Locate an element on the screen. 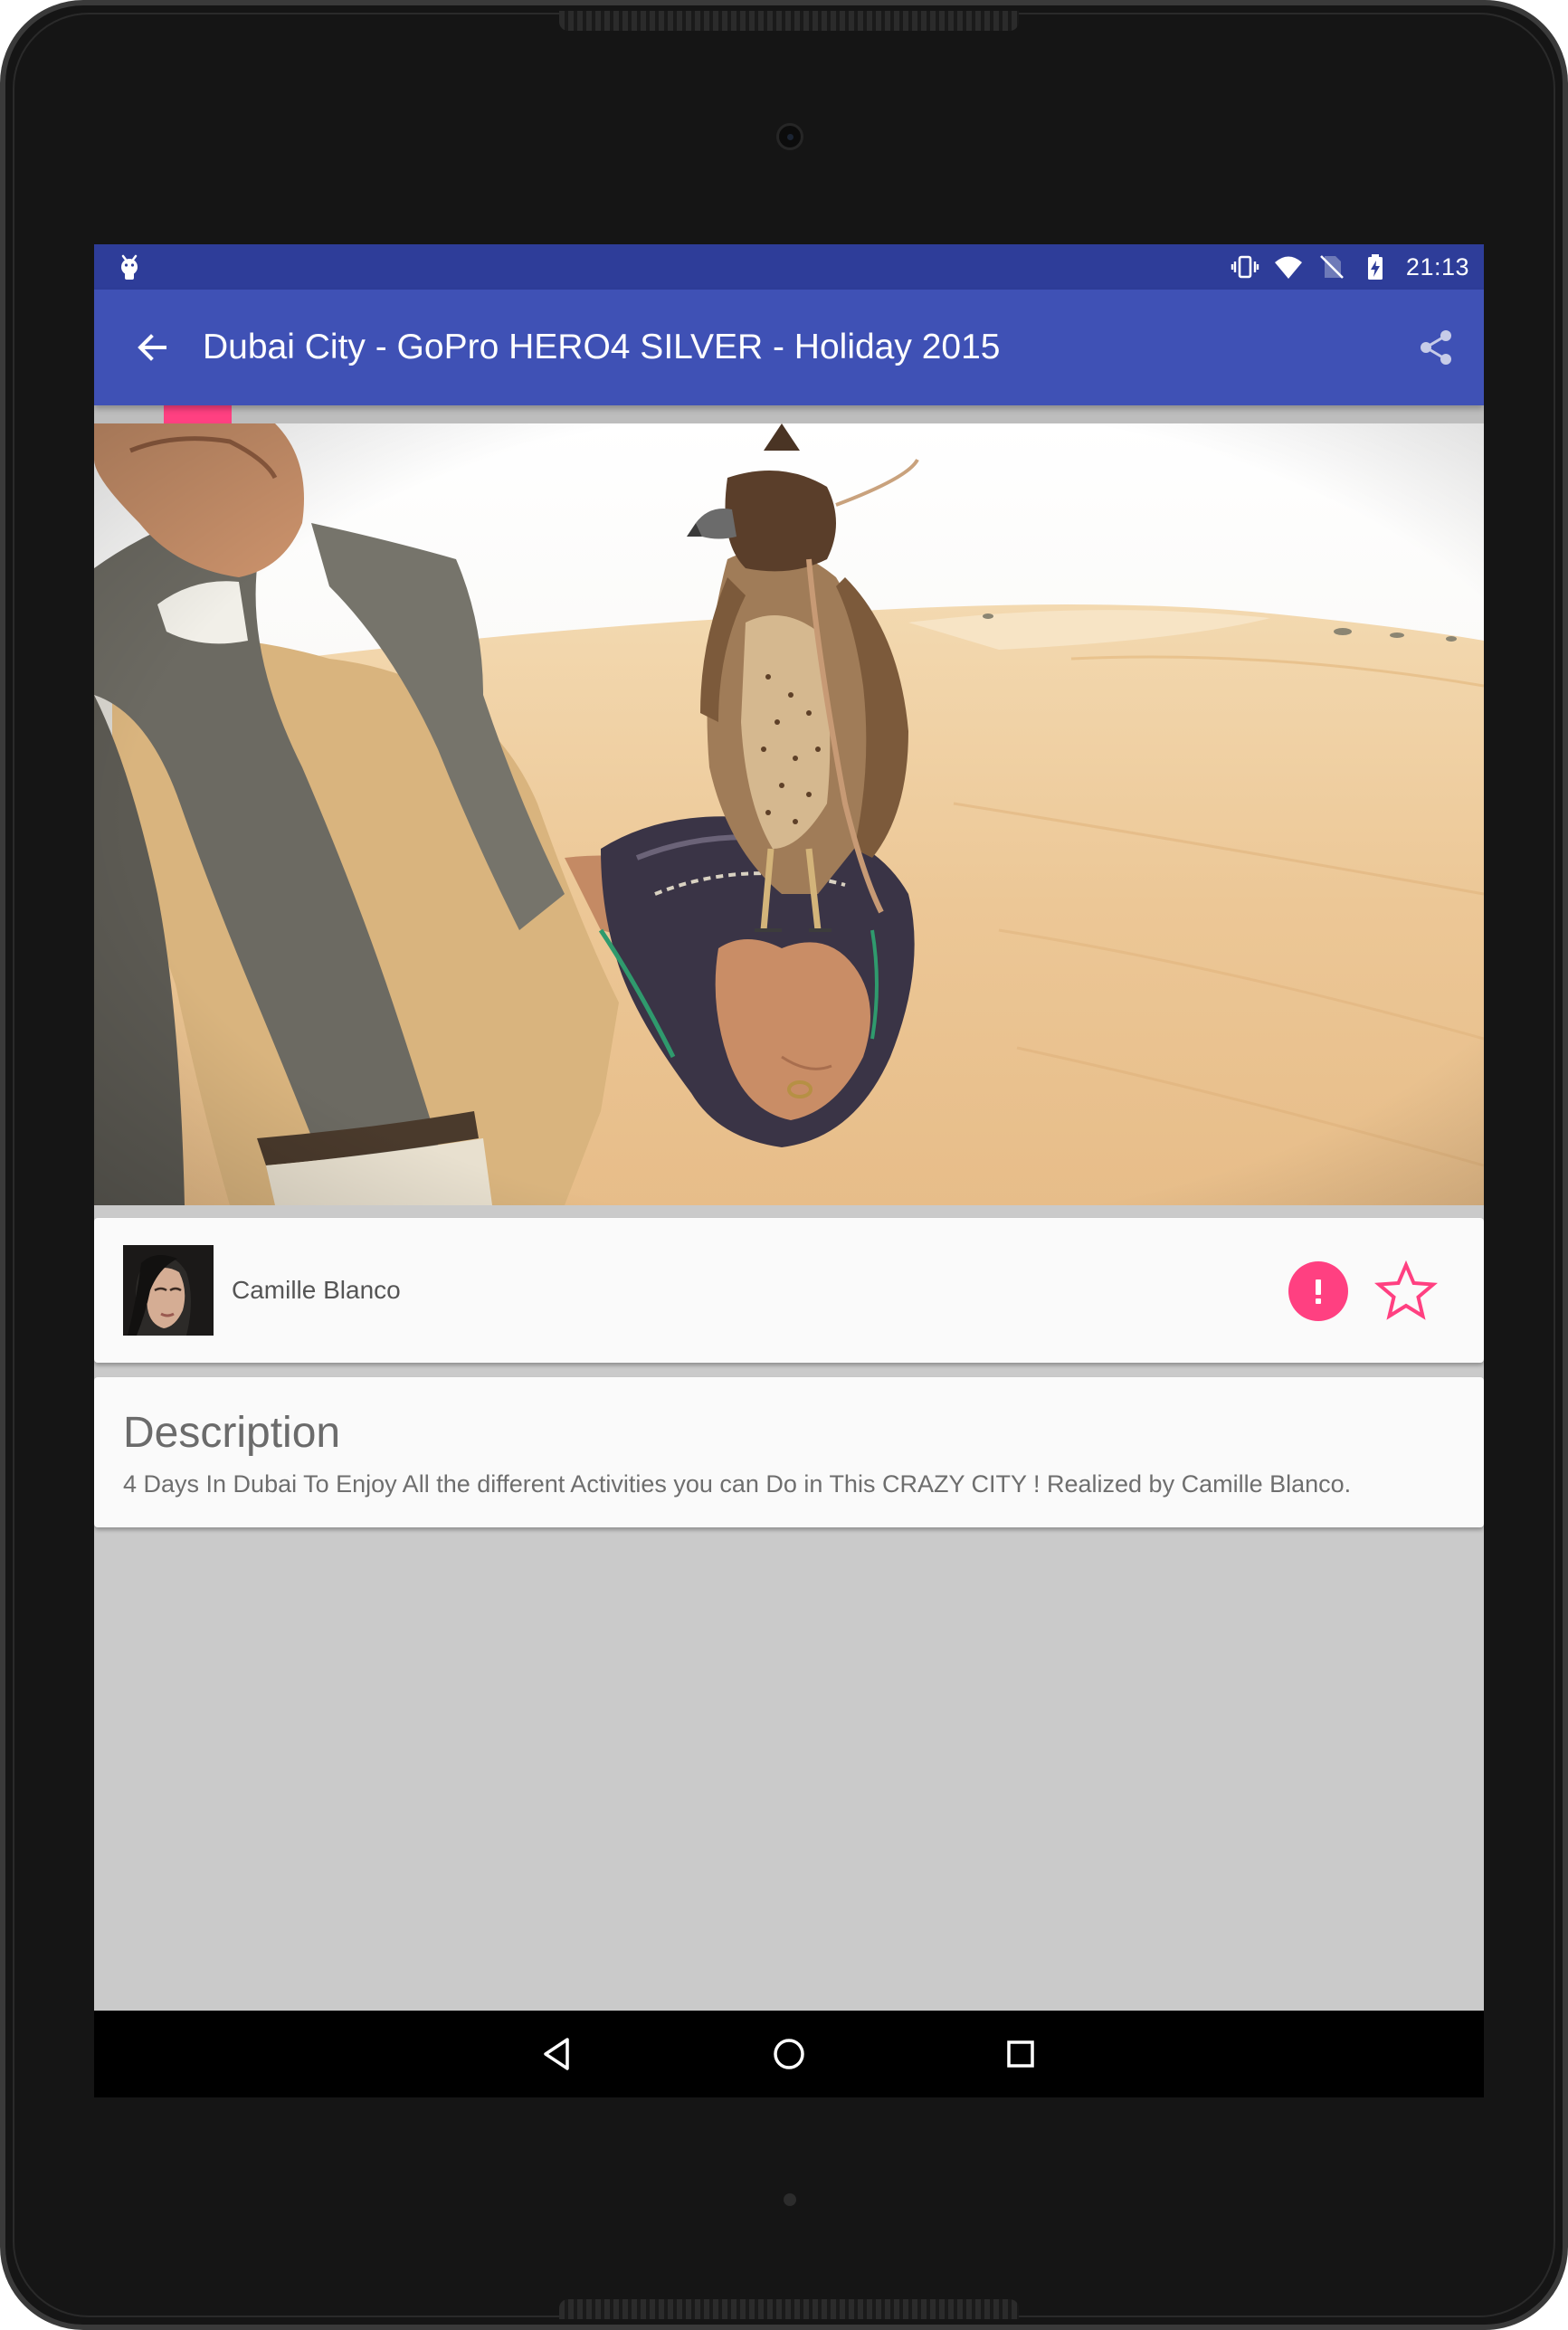 The height and width of the screenshot is (2330, 1568). nav-home-button is located at coordinates (789, 2054).